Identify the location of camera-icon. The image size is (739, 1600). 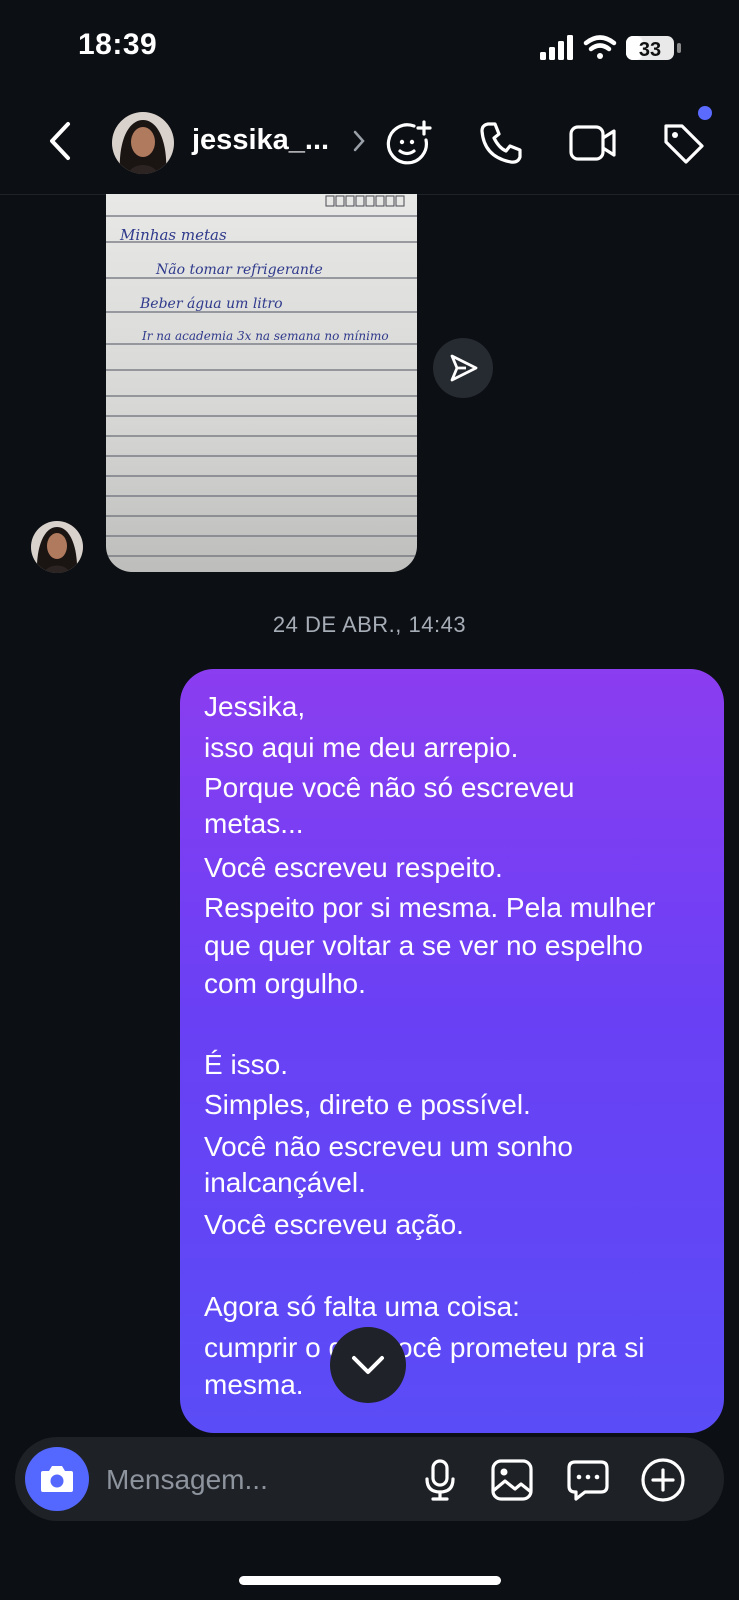
(57, 1479).